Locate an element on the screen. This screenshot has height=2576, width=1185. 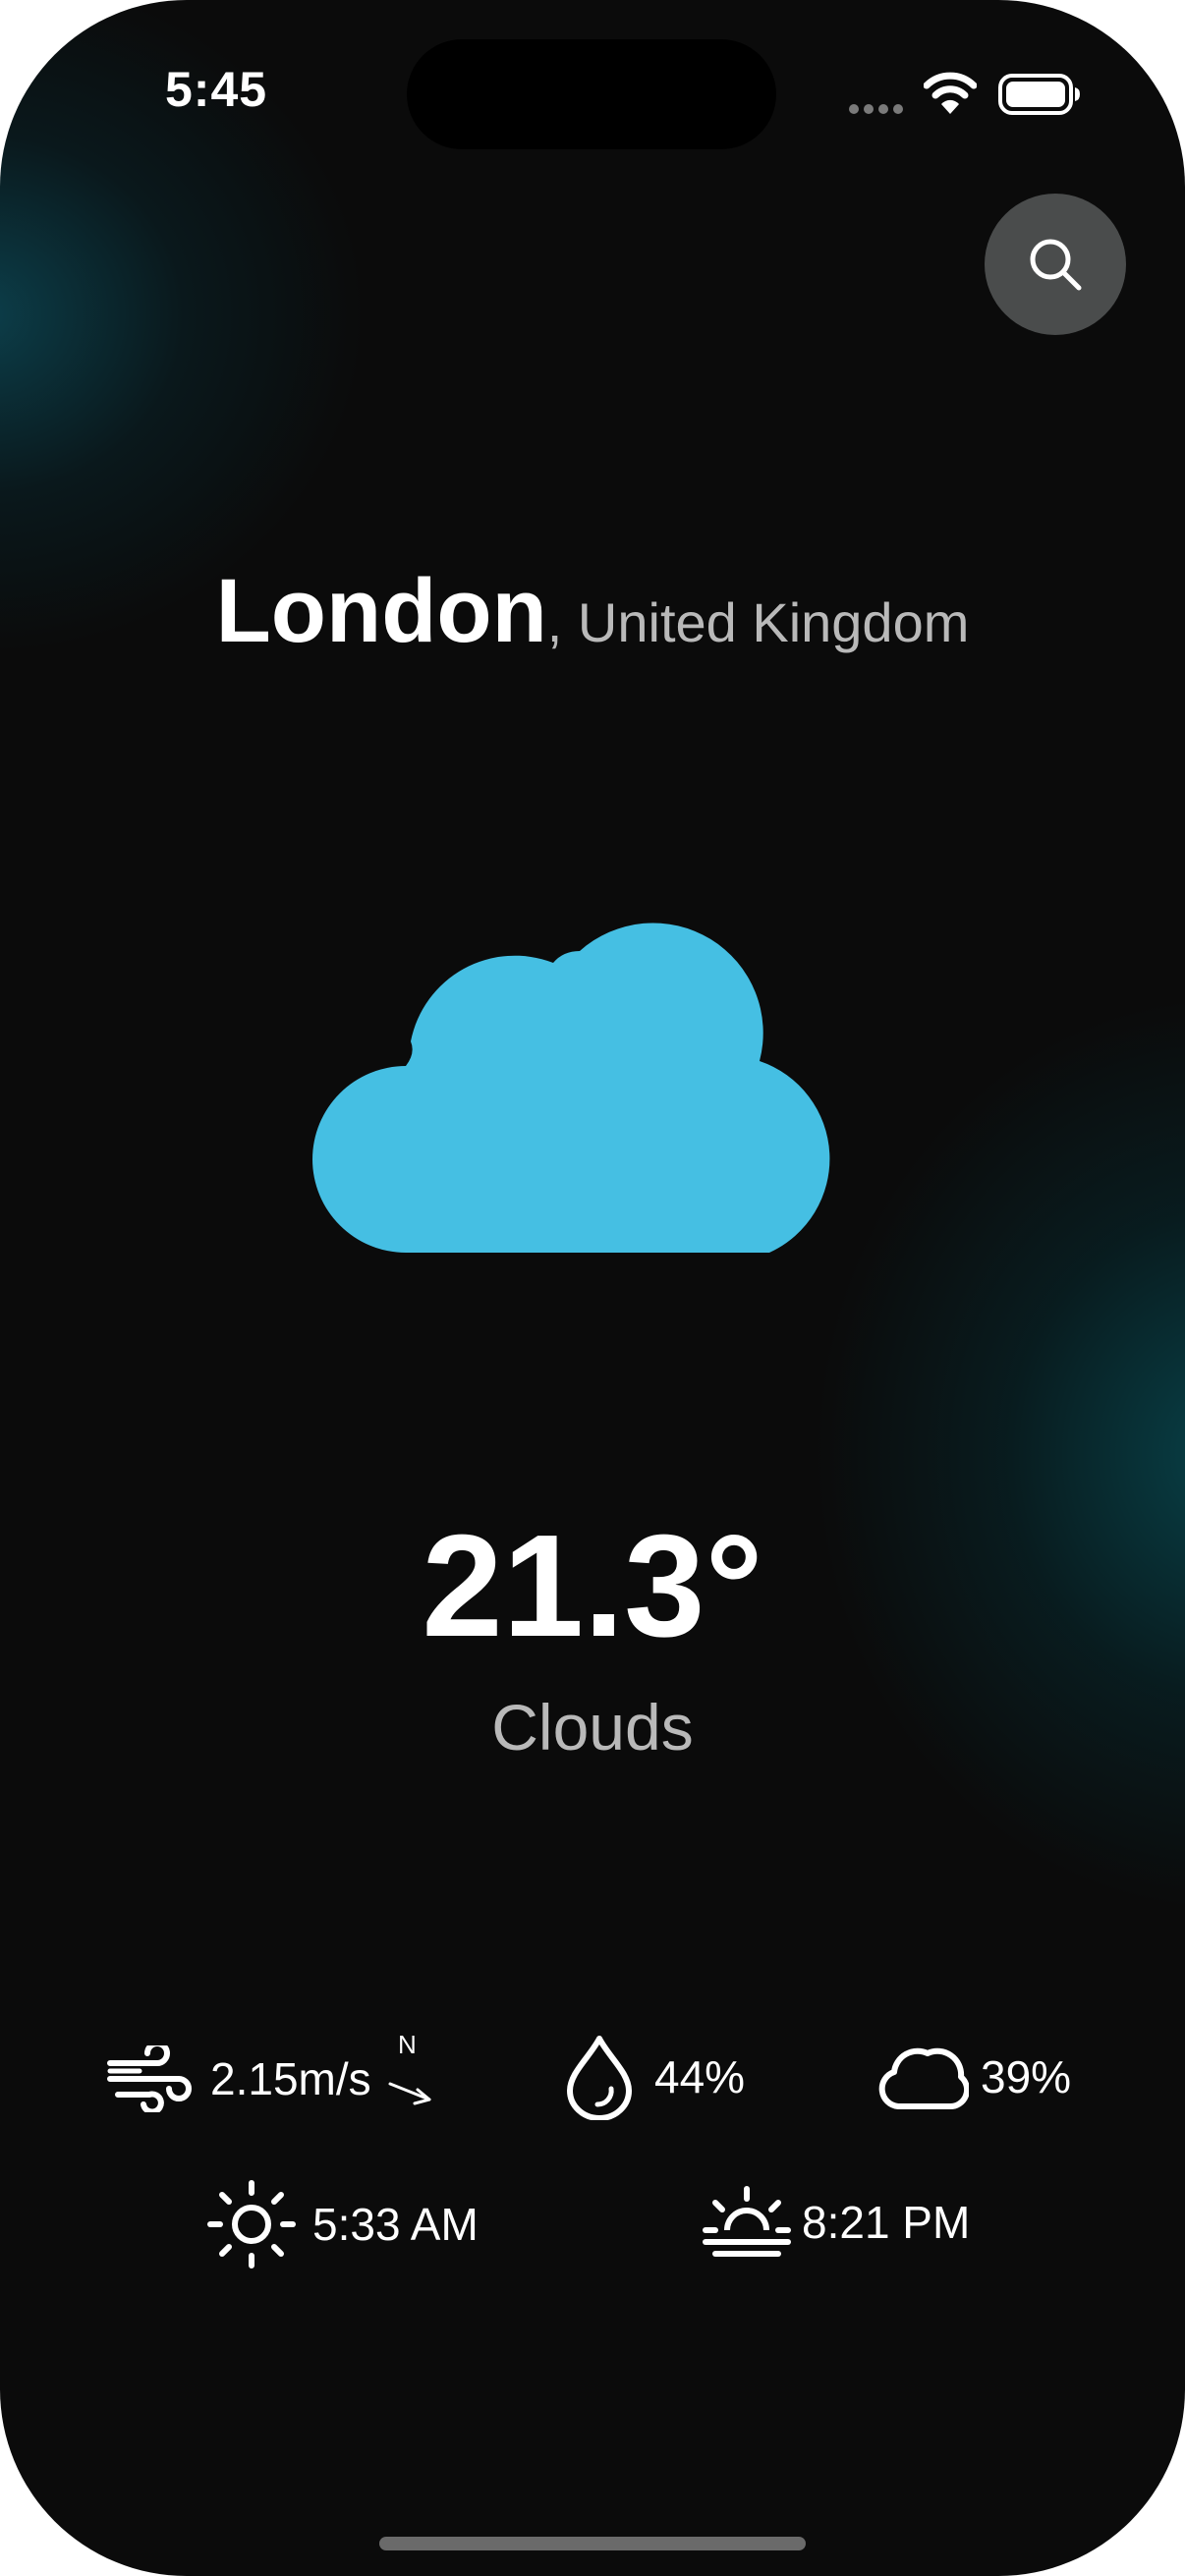
country-name: United Kingdom is located at coordinates (766, 622).